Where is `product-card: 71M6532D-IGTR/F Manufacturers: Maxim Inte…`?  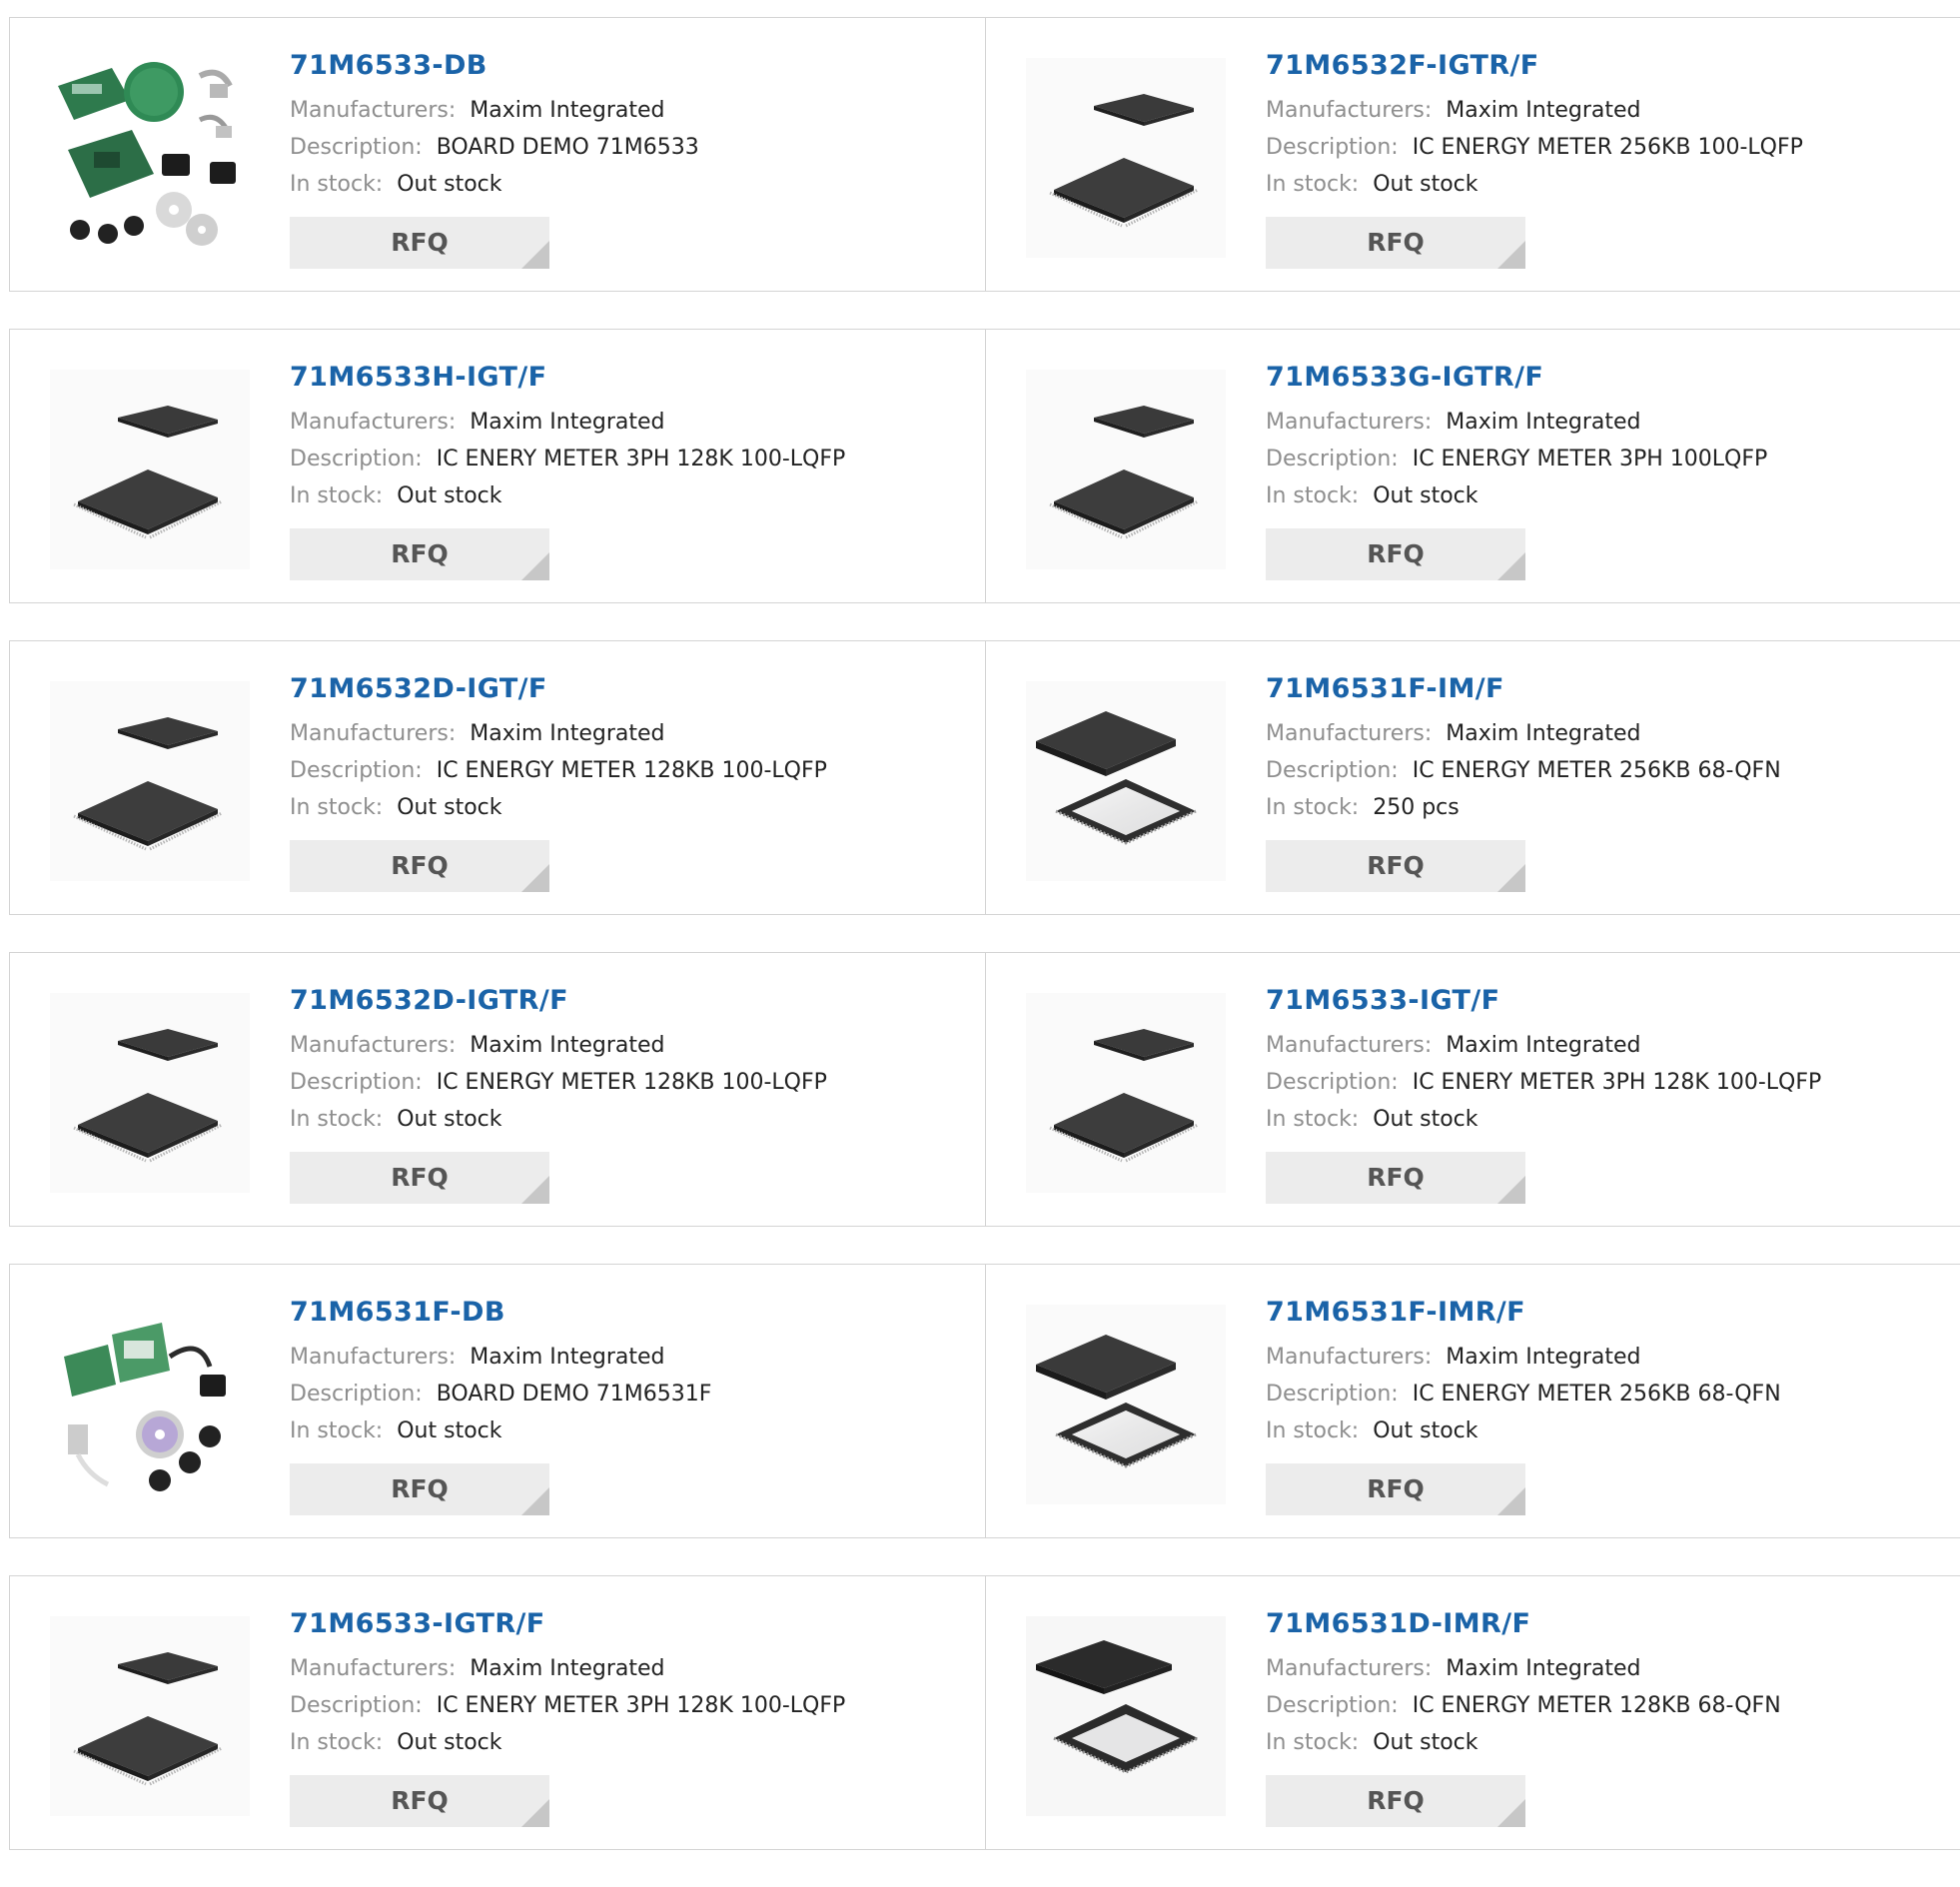
product-card: 71M6532D-IGTR/F Manufacturers: Maxim Inte… is located at coordinates (498, 1089).